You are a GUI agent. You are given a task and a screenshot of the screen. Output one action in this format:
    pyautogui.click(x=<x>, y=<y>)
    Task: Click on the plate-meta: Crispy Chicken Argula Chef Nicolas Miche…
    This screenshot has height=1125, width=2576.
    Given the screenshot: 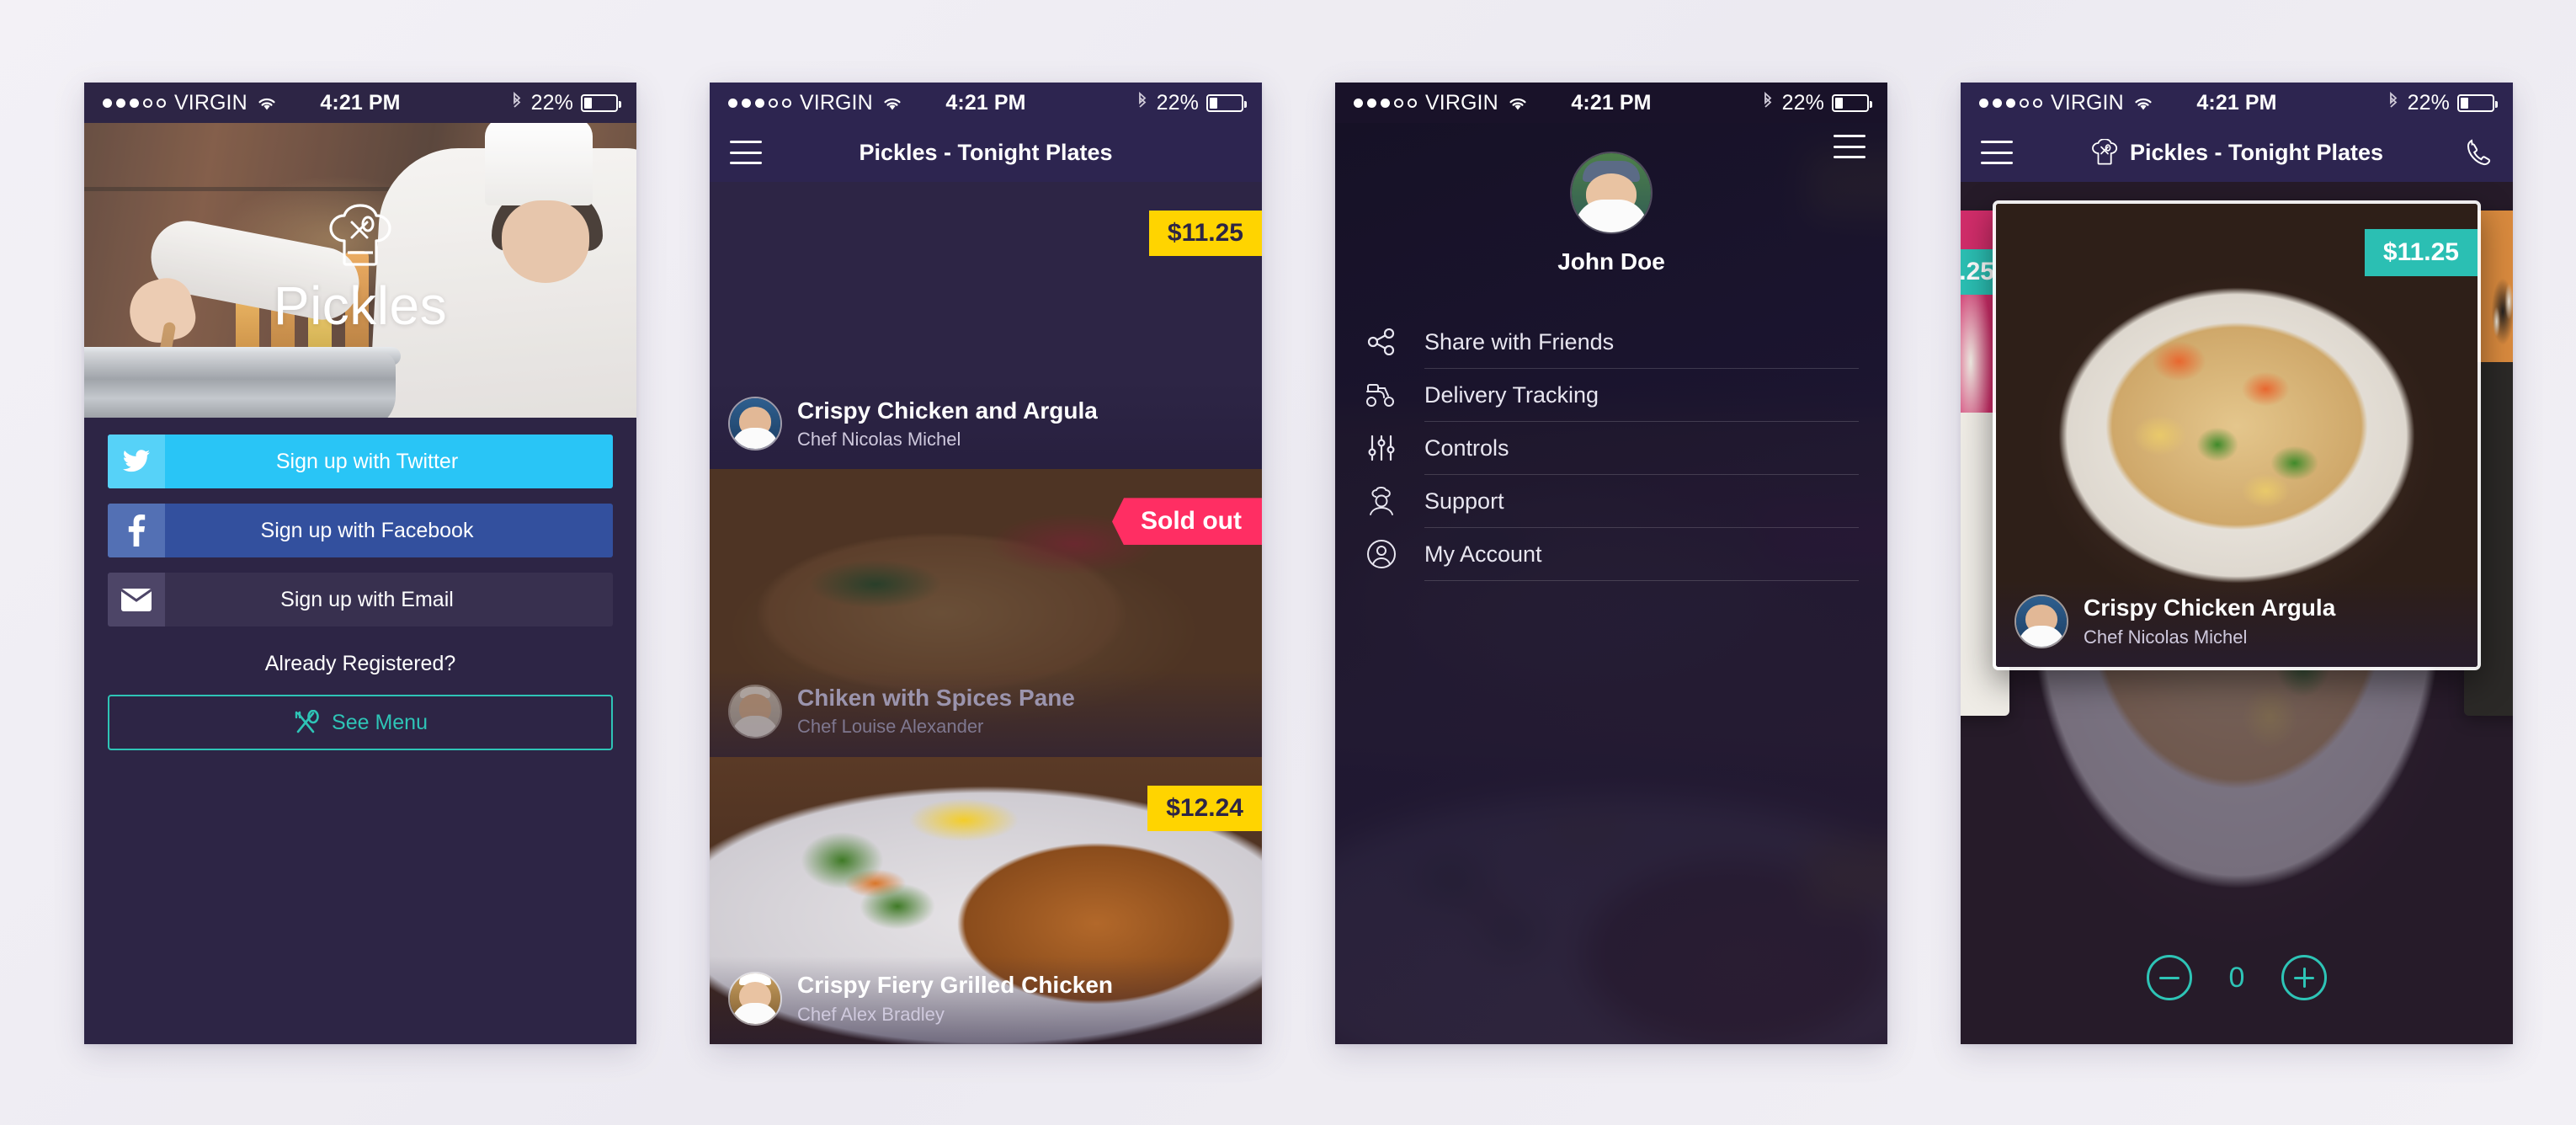 What is the action you would take?
    pyautogui.click(x=2237, y=623)
    